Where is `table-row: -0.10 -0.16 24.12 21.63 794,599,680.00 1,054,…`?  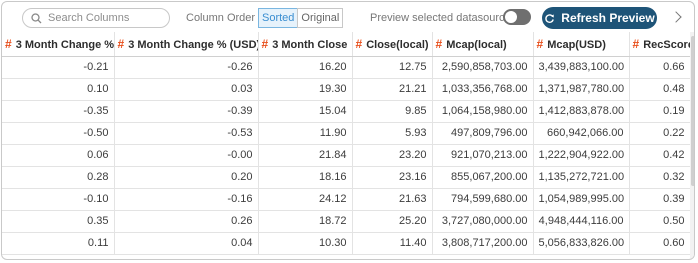 table-row: -0.10 -0.16 24.12 21.63 794,599,680.00 1,054,… is located at coordinates (346, 199).